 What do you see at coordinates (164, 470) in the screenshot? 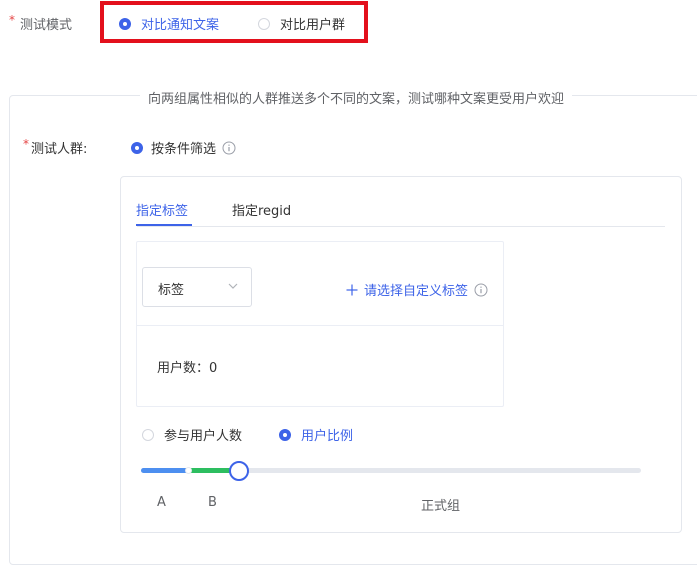
I see `group-a-segment` at bounding box center [164, 470].